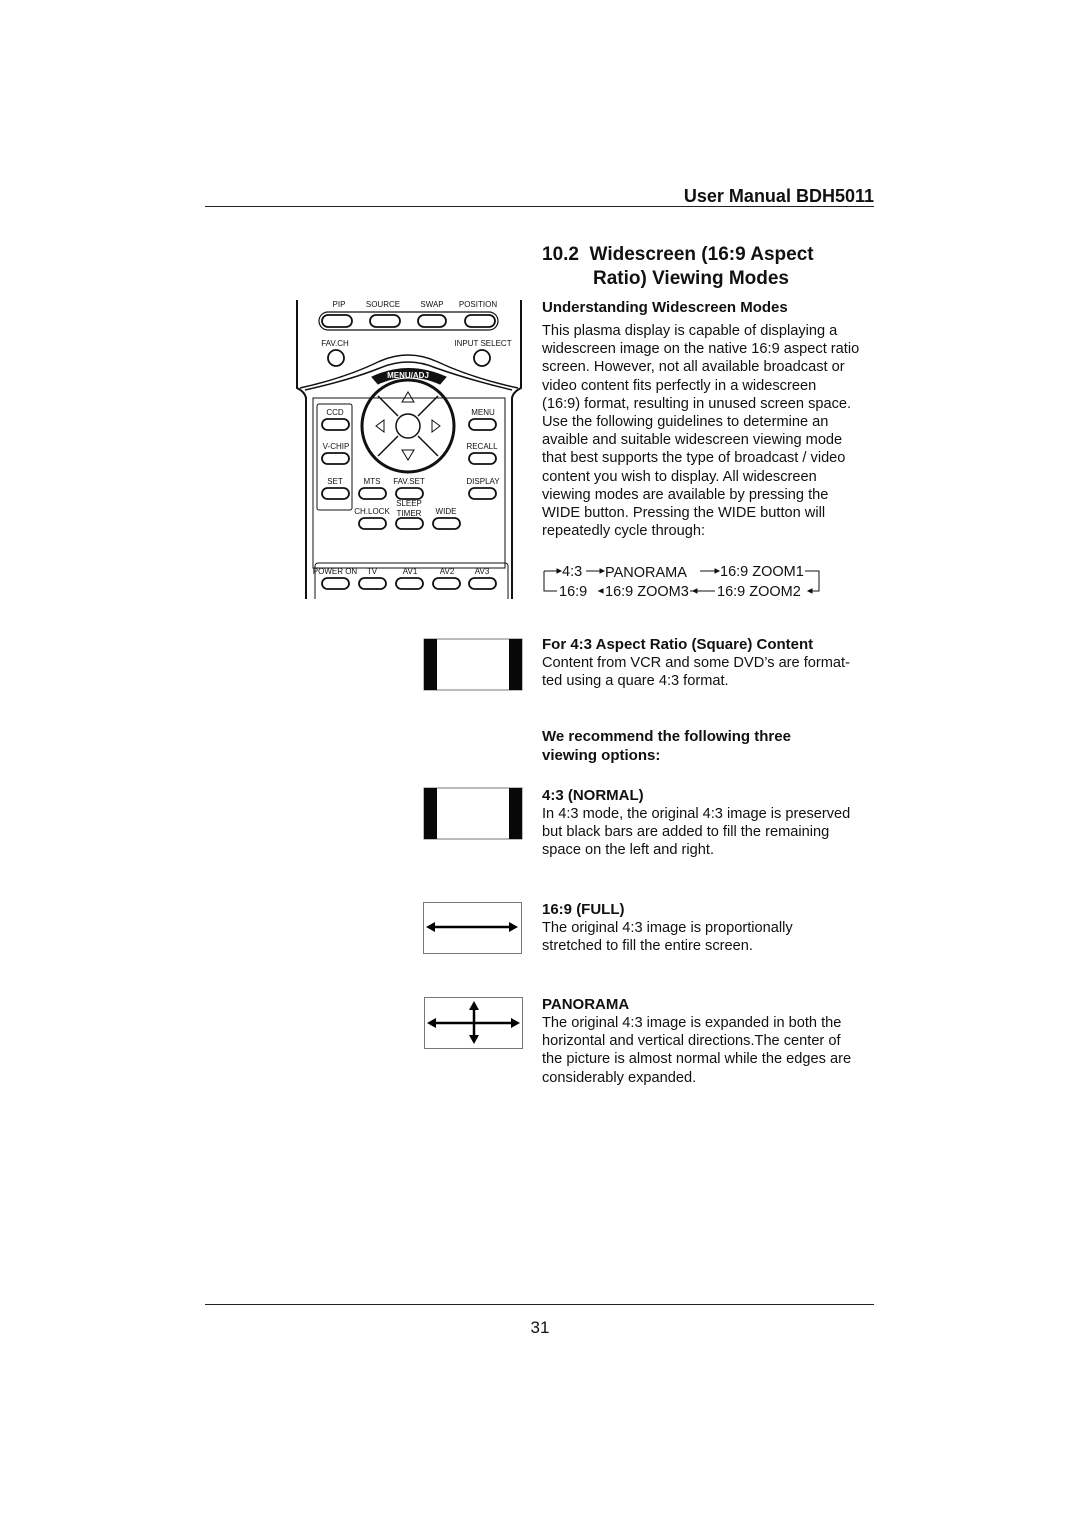  I want to click on fav-set-button, so click(409, 493).